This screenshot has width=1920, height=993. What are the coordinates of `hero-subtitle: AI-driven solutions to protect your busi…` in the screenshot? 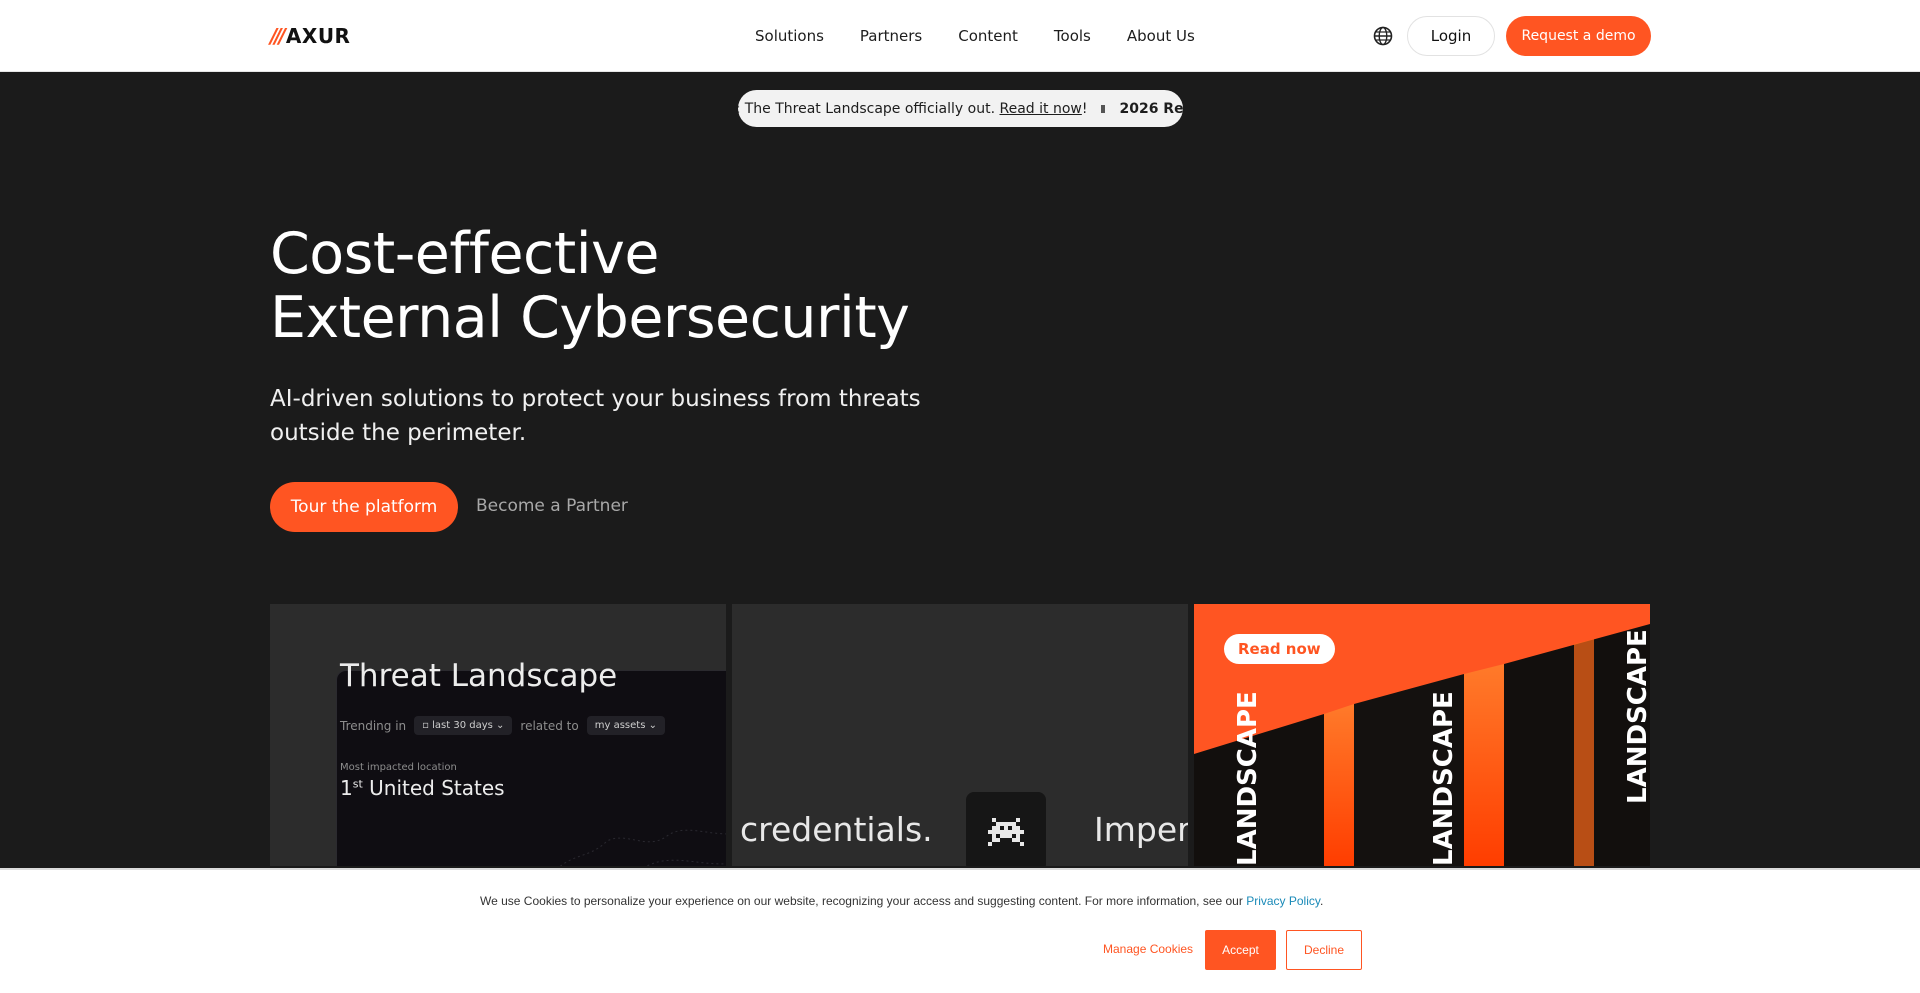 It's located at (595, 416).